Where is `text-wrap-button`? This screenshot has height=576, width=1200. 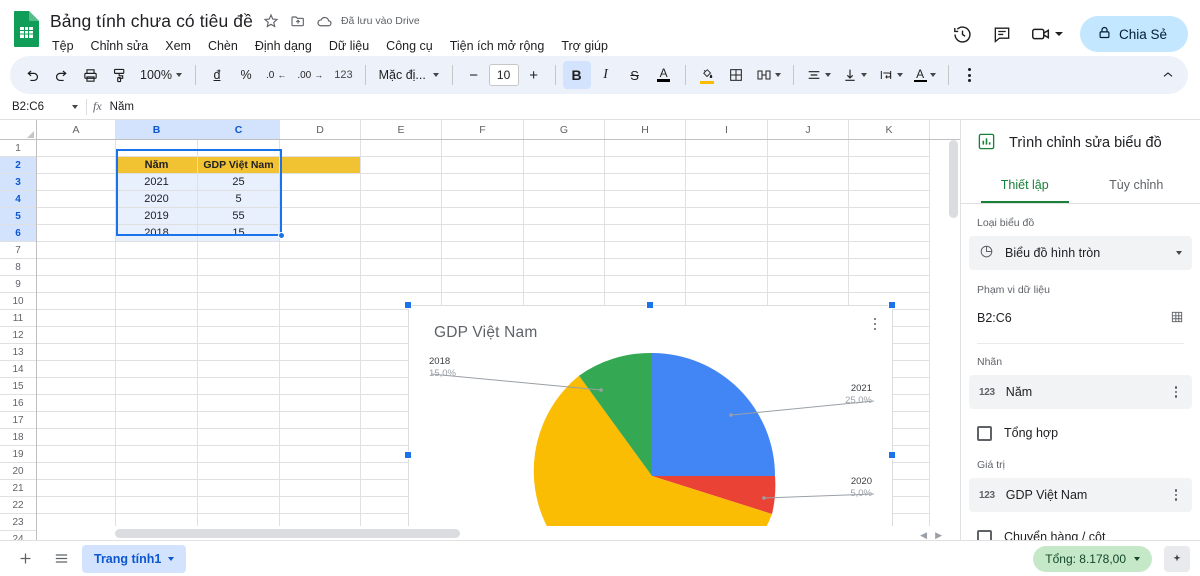 text-wrap-button is located at coordinates (890, 75).